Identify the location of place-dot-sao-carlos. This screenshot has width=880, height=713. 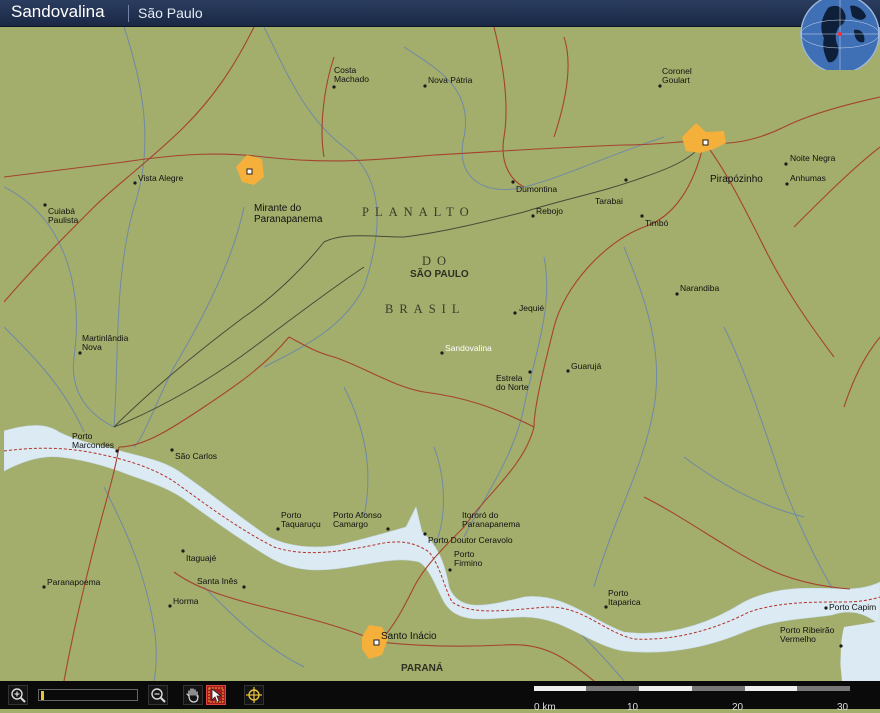
(172, 450).